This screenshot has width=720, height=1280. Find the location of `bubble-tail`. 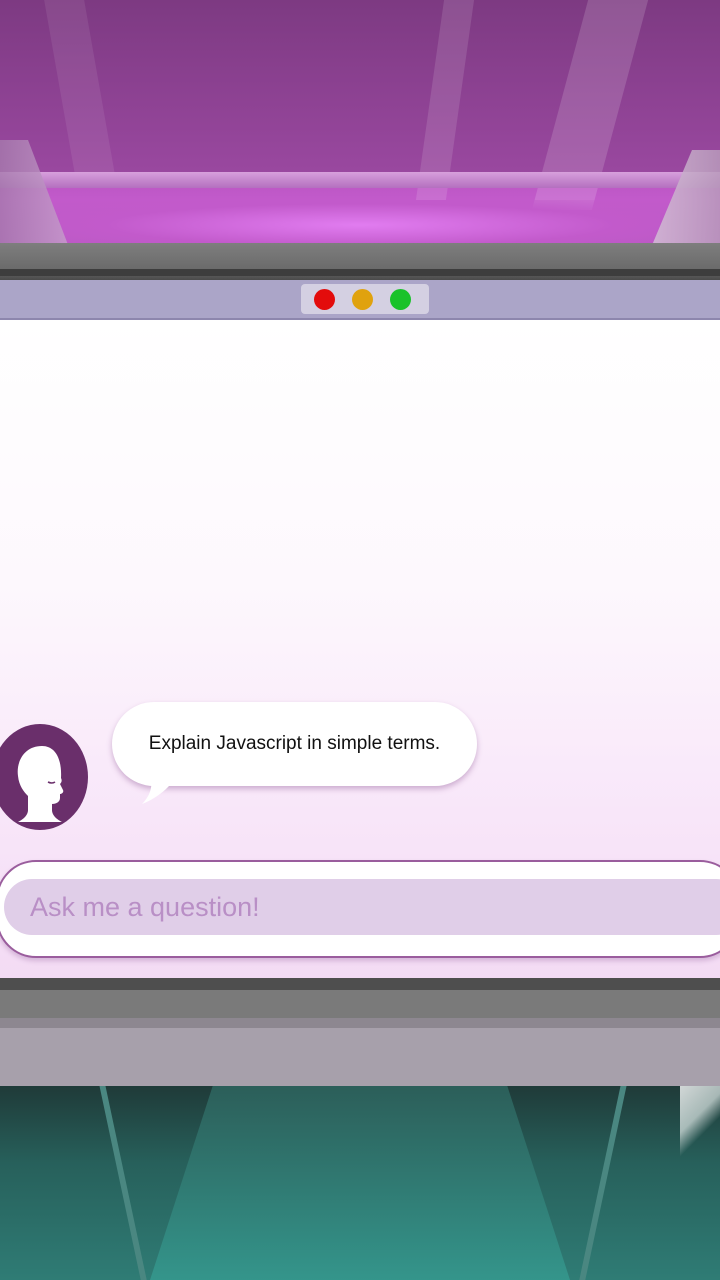

bubble-tail is located at coordinates (162, 787).